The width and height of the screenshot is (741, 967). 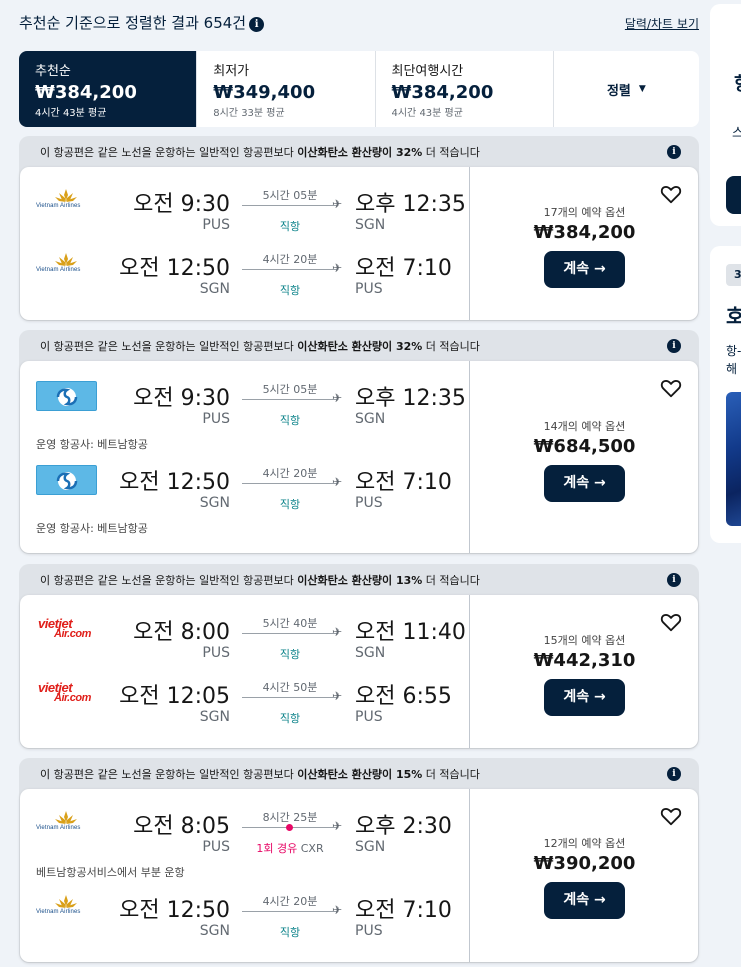 I want to click on flight-duration: 5시간 40분, so click(x=290, y=623).